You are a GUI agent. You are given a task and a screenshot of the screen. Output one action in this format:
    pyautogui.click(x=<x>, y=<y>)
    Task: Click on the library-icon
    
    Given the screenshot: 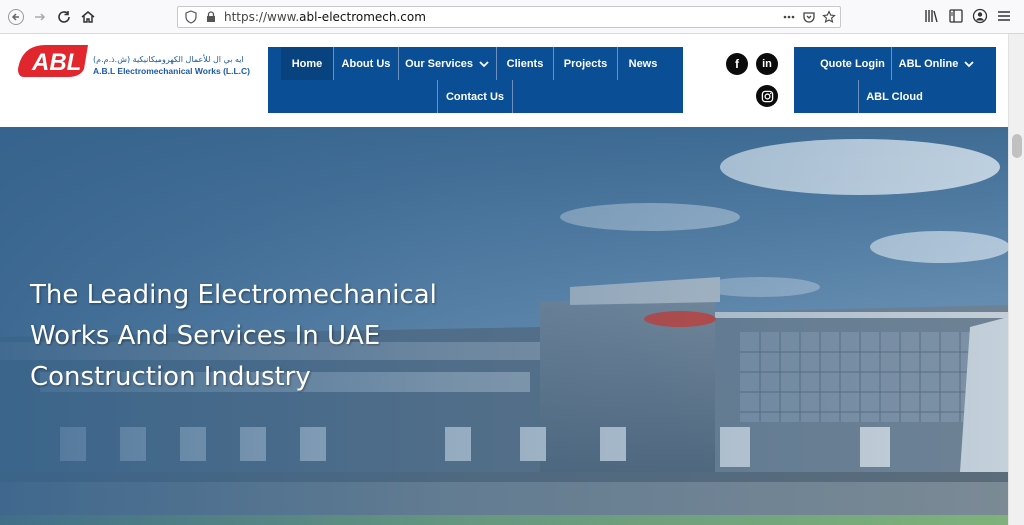 What is the action you would take?
    pyautogui.click(x=932, y=16)
    